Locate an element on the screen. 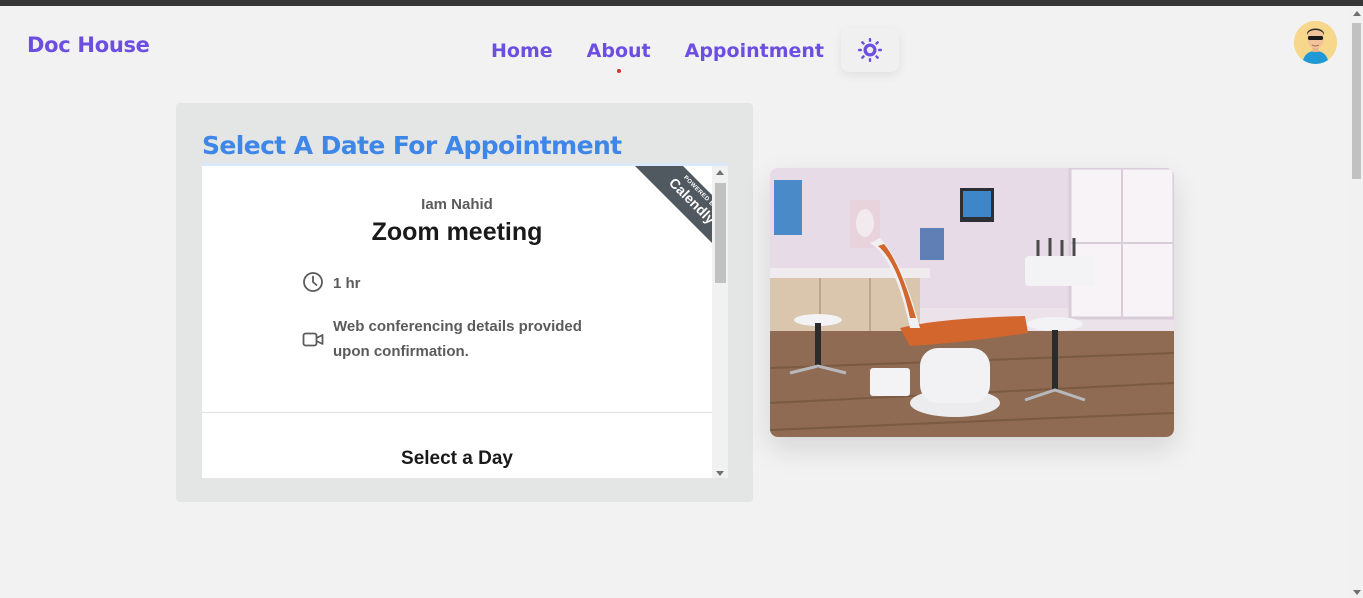 This screenshot has height=598, width=1363. ribbon-calendly: Calendly is located at coordinates (689, 200).